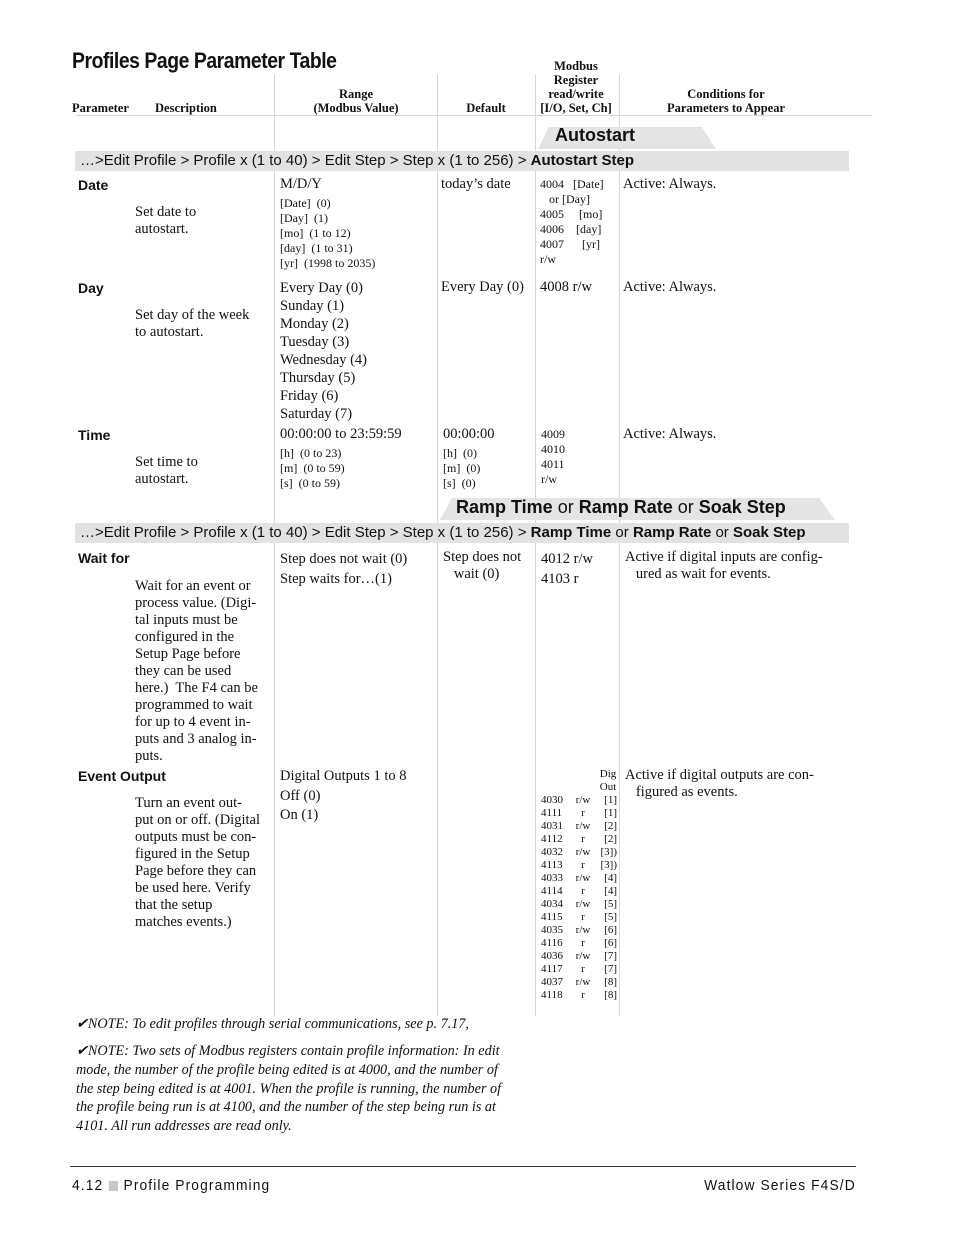 The width and height of the screenshot is (954, 1235). Describe the element at coordinates (565, 507) in the screenshot. I see `connector-text: or` at that location.